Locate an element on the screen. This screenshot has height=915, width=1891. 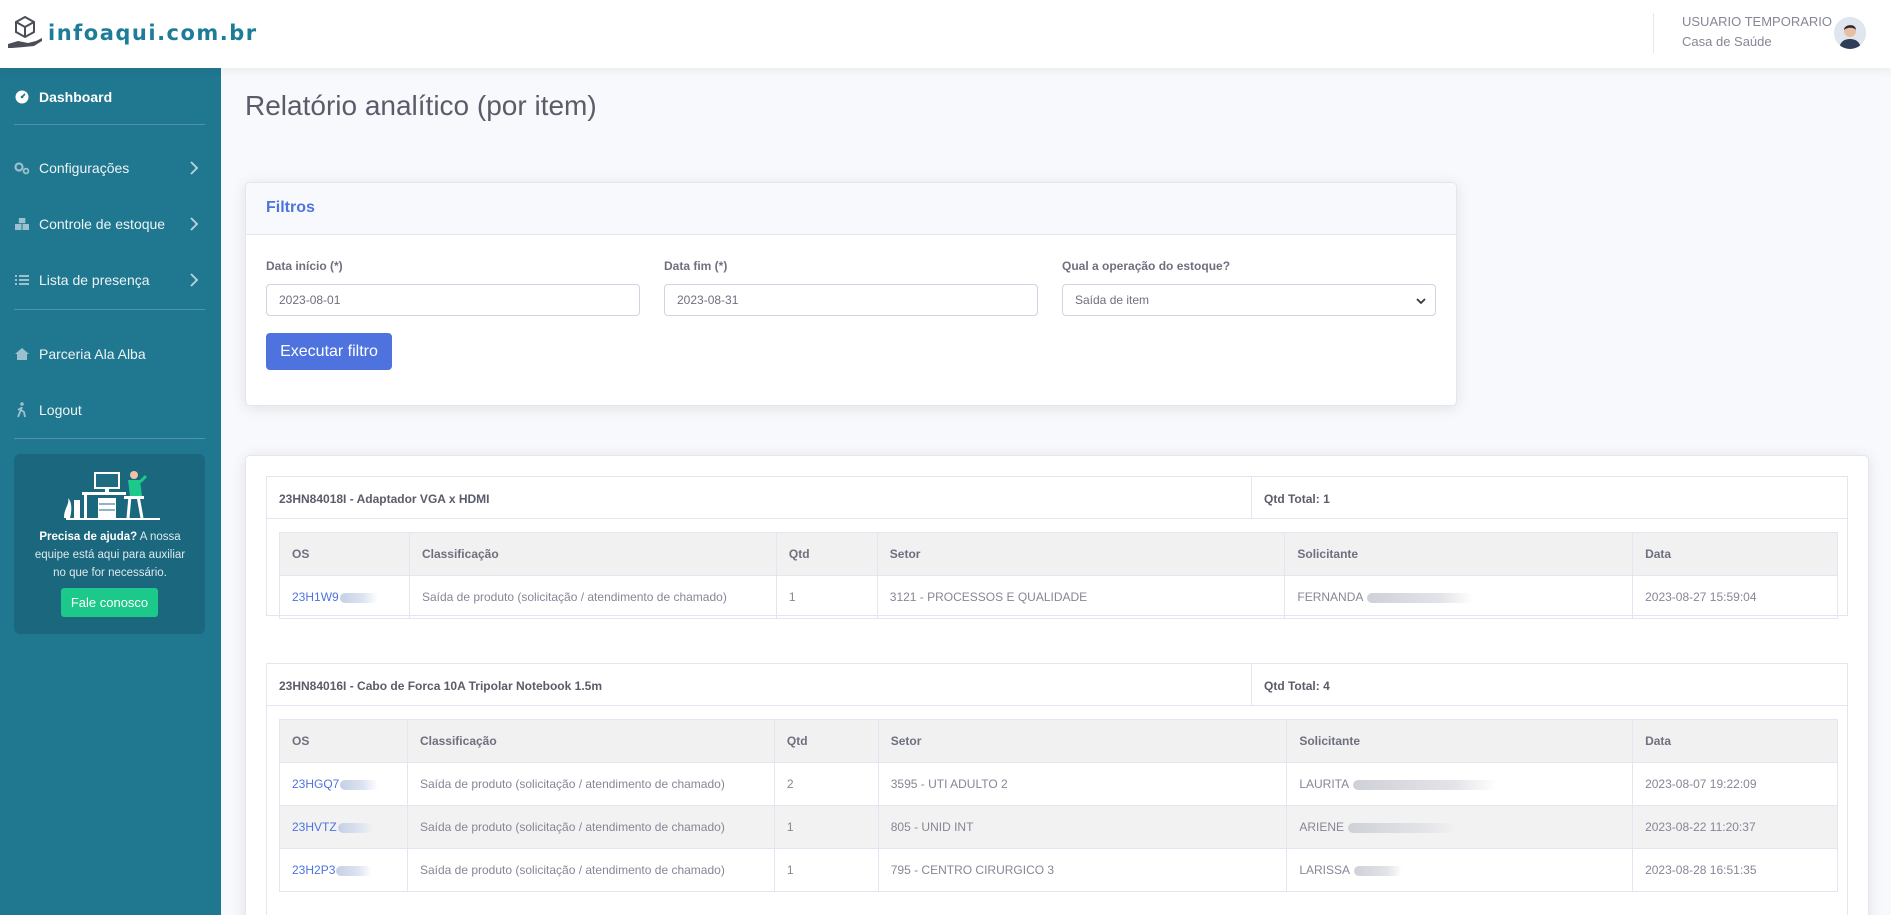
list-icon is located at coordinates (22, 280).